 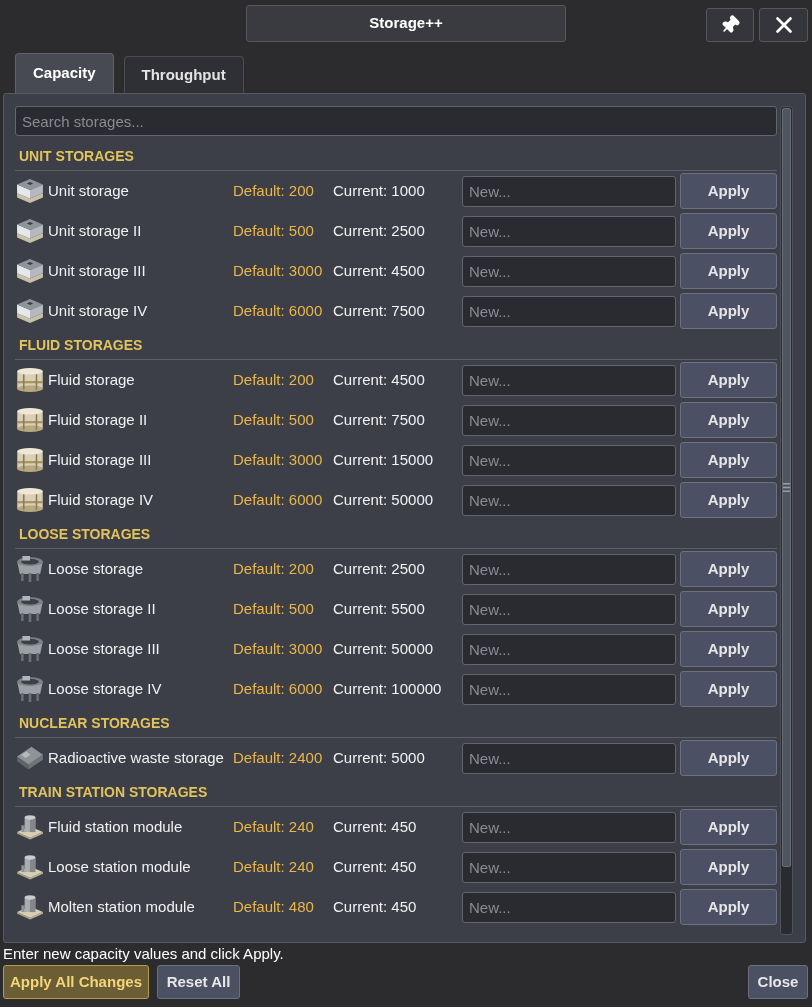 What do you see at coordinates (76, 156) in the screenshot?
I see `section-title: UNIT STORAGES` at bounding box center [76, 156].